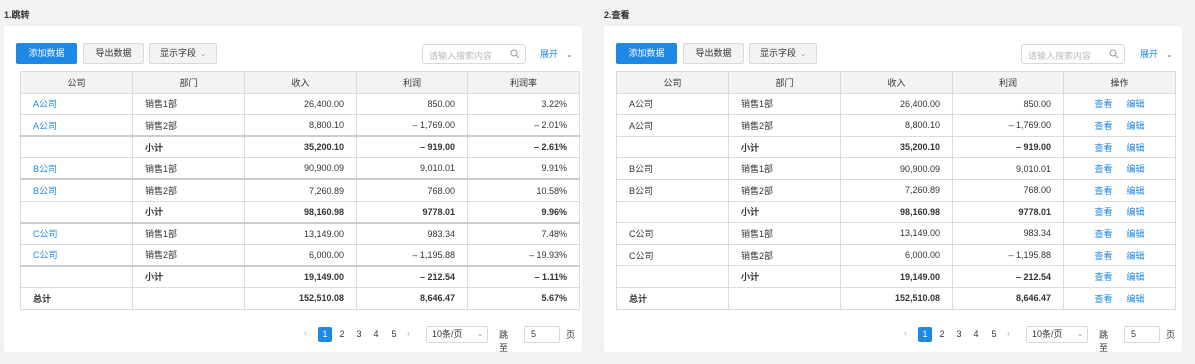 The width and height of the screenshot is (1195, 364). I want to click on income-cell: 26,400.00, so click(300, 104).